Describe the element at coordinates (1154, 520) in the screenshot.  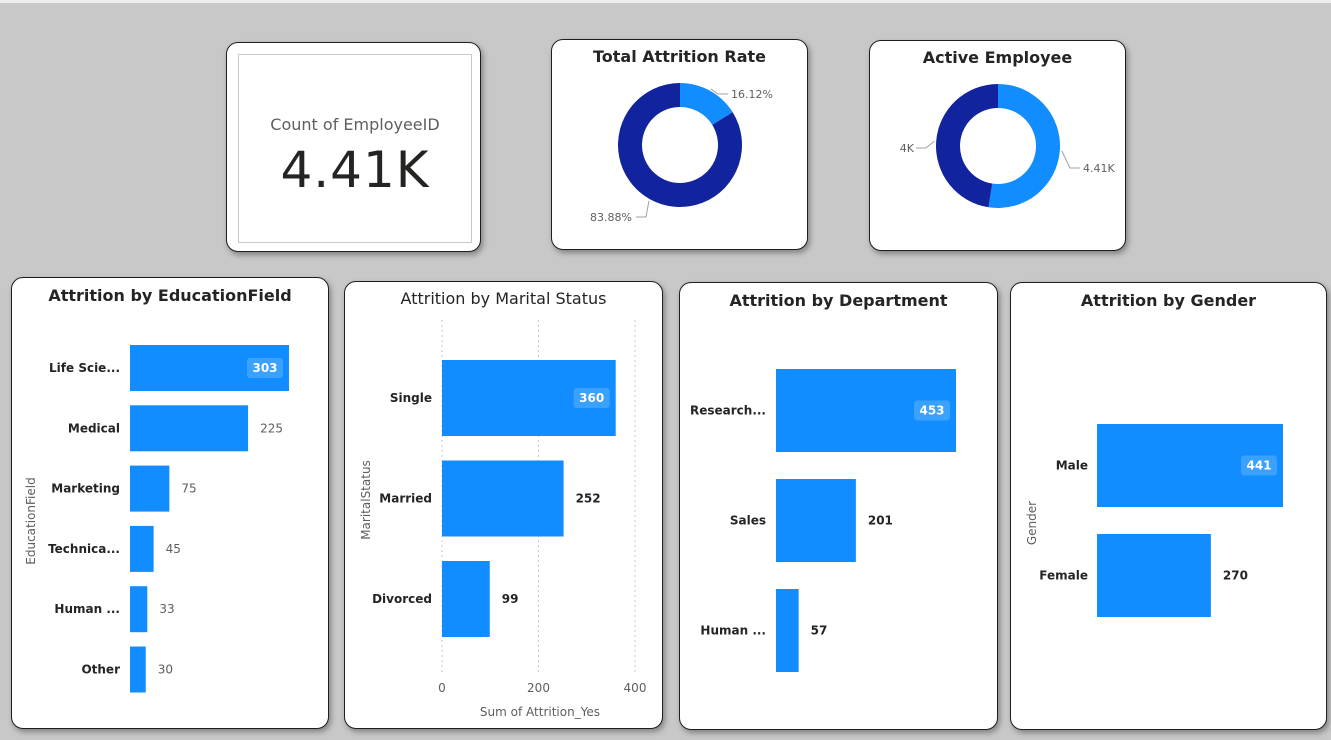
I see `gender-bar-chart: Male 441 Female 270 Gender` at that location.